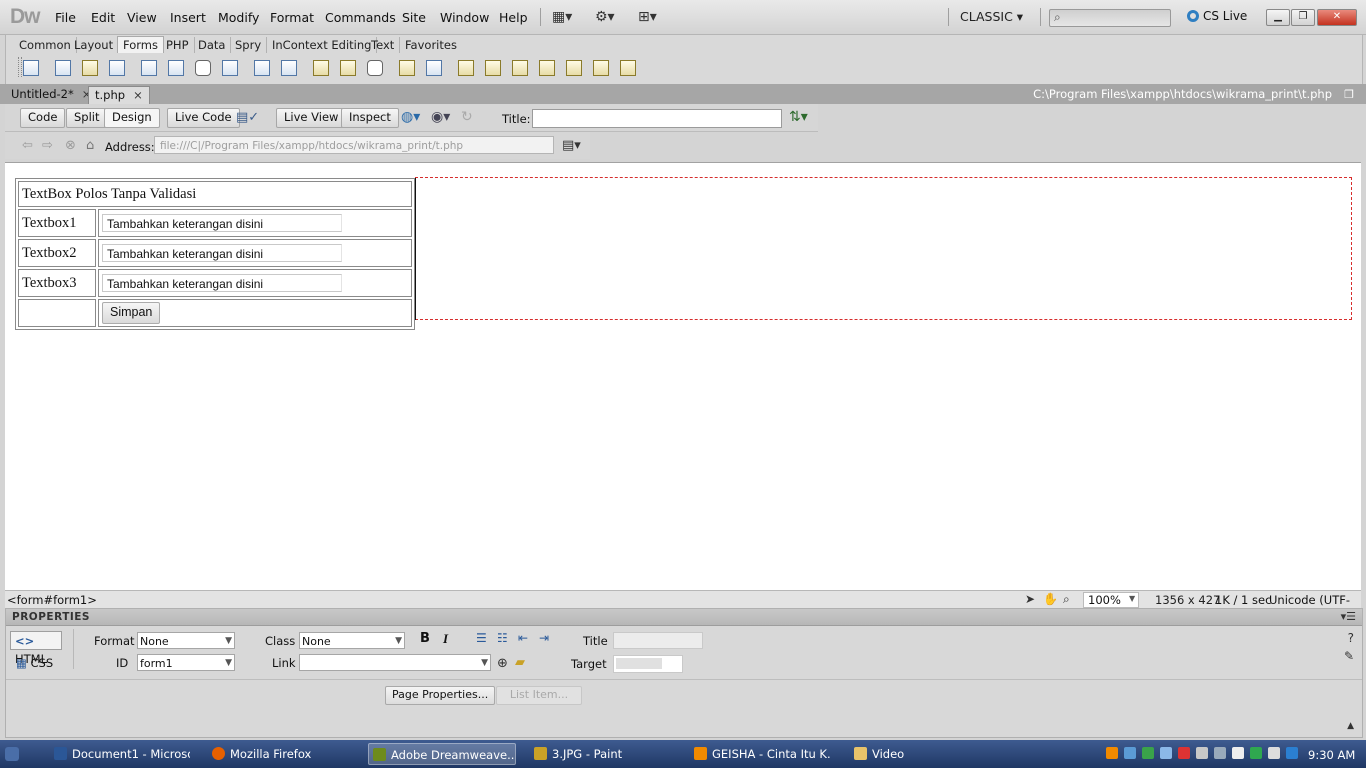 The image size is (1366, 768). What do you see at coordinates (425, 638) in the screenshot?
I see `bold-button: B` at bounding box center [425, 638].